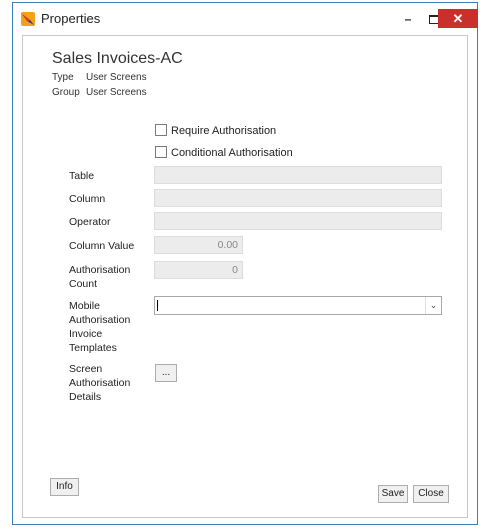  I want to click on conditional-authorisation-checkbox: Conditional Authorisation, so click(224, 152).